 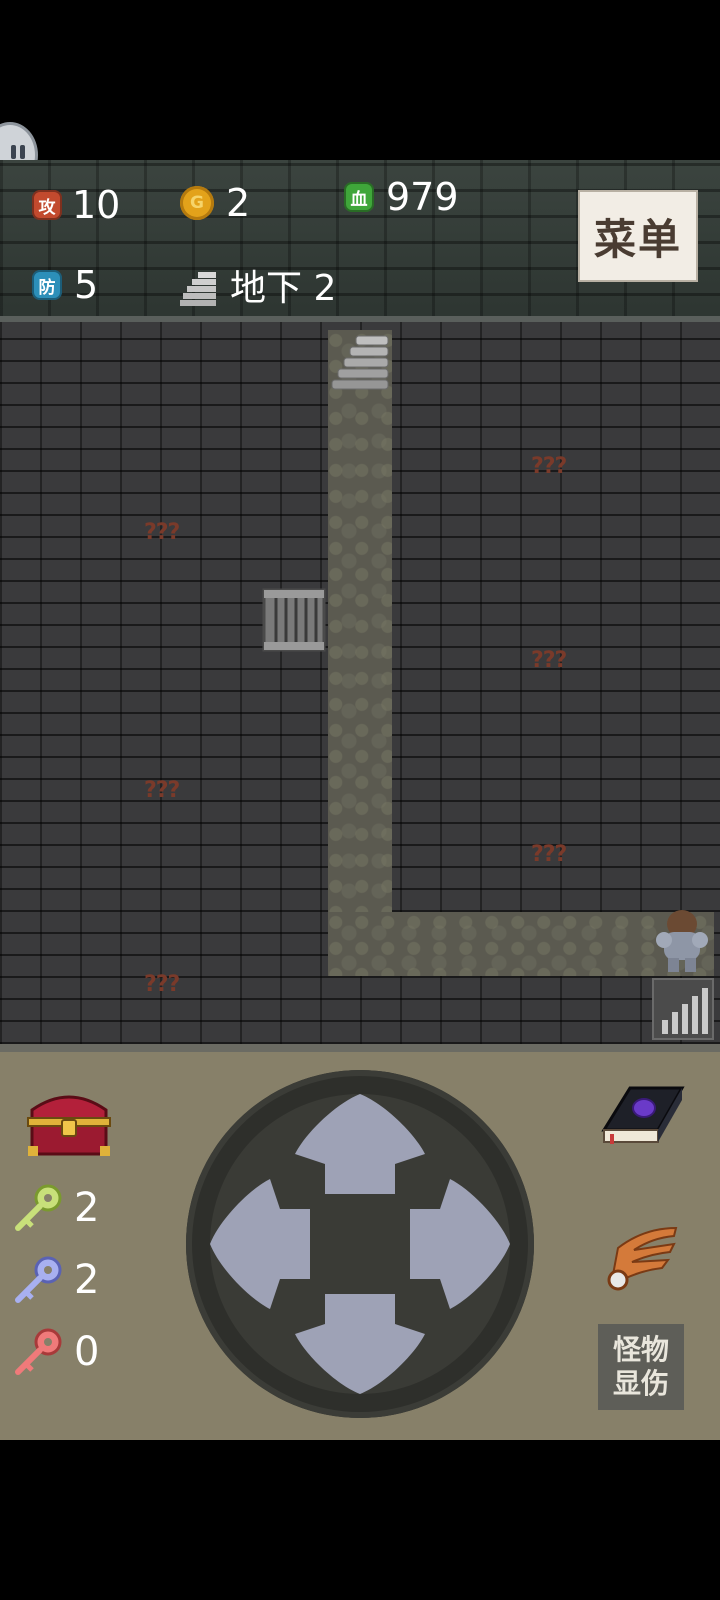 I want to click on red-key-count: 0, so click(x=87, y=1352).